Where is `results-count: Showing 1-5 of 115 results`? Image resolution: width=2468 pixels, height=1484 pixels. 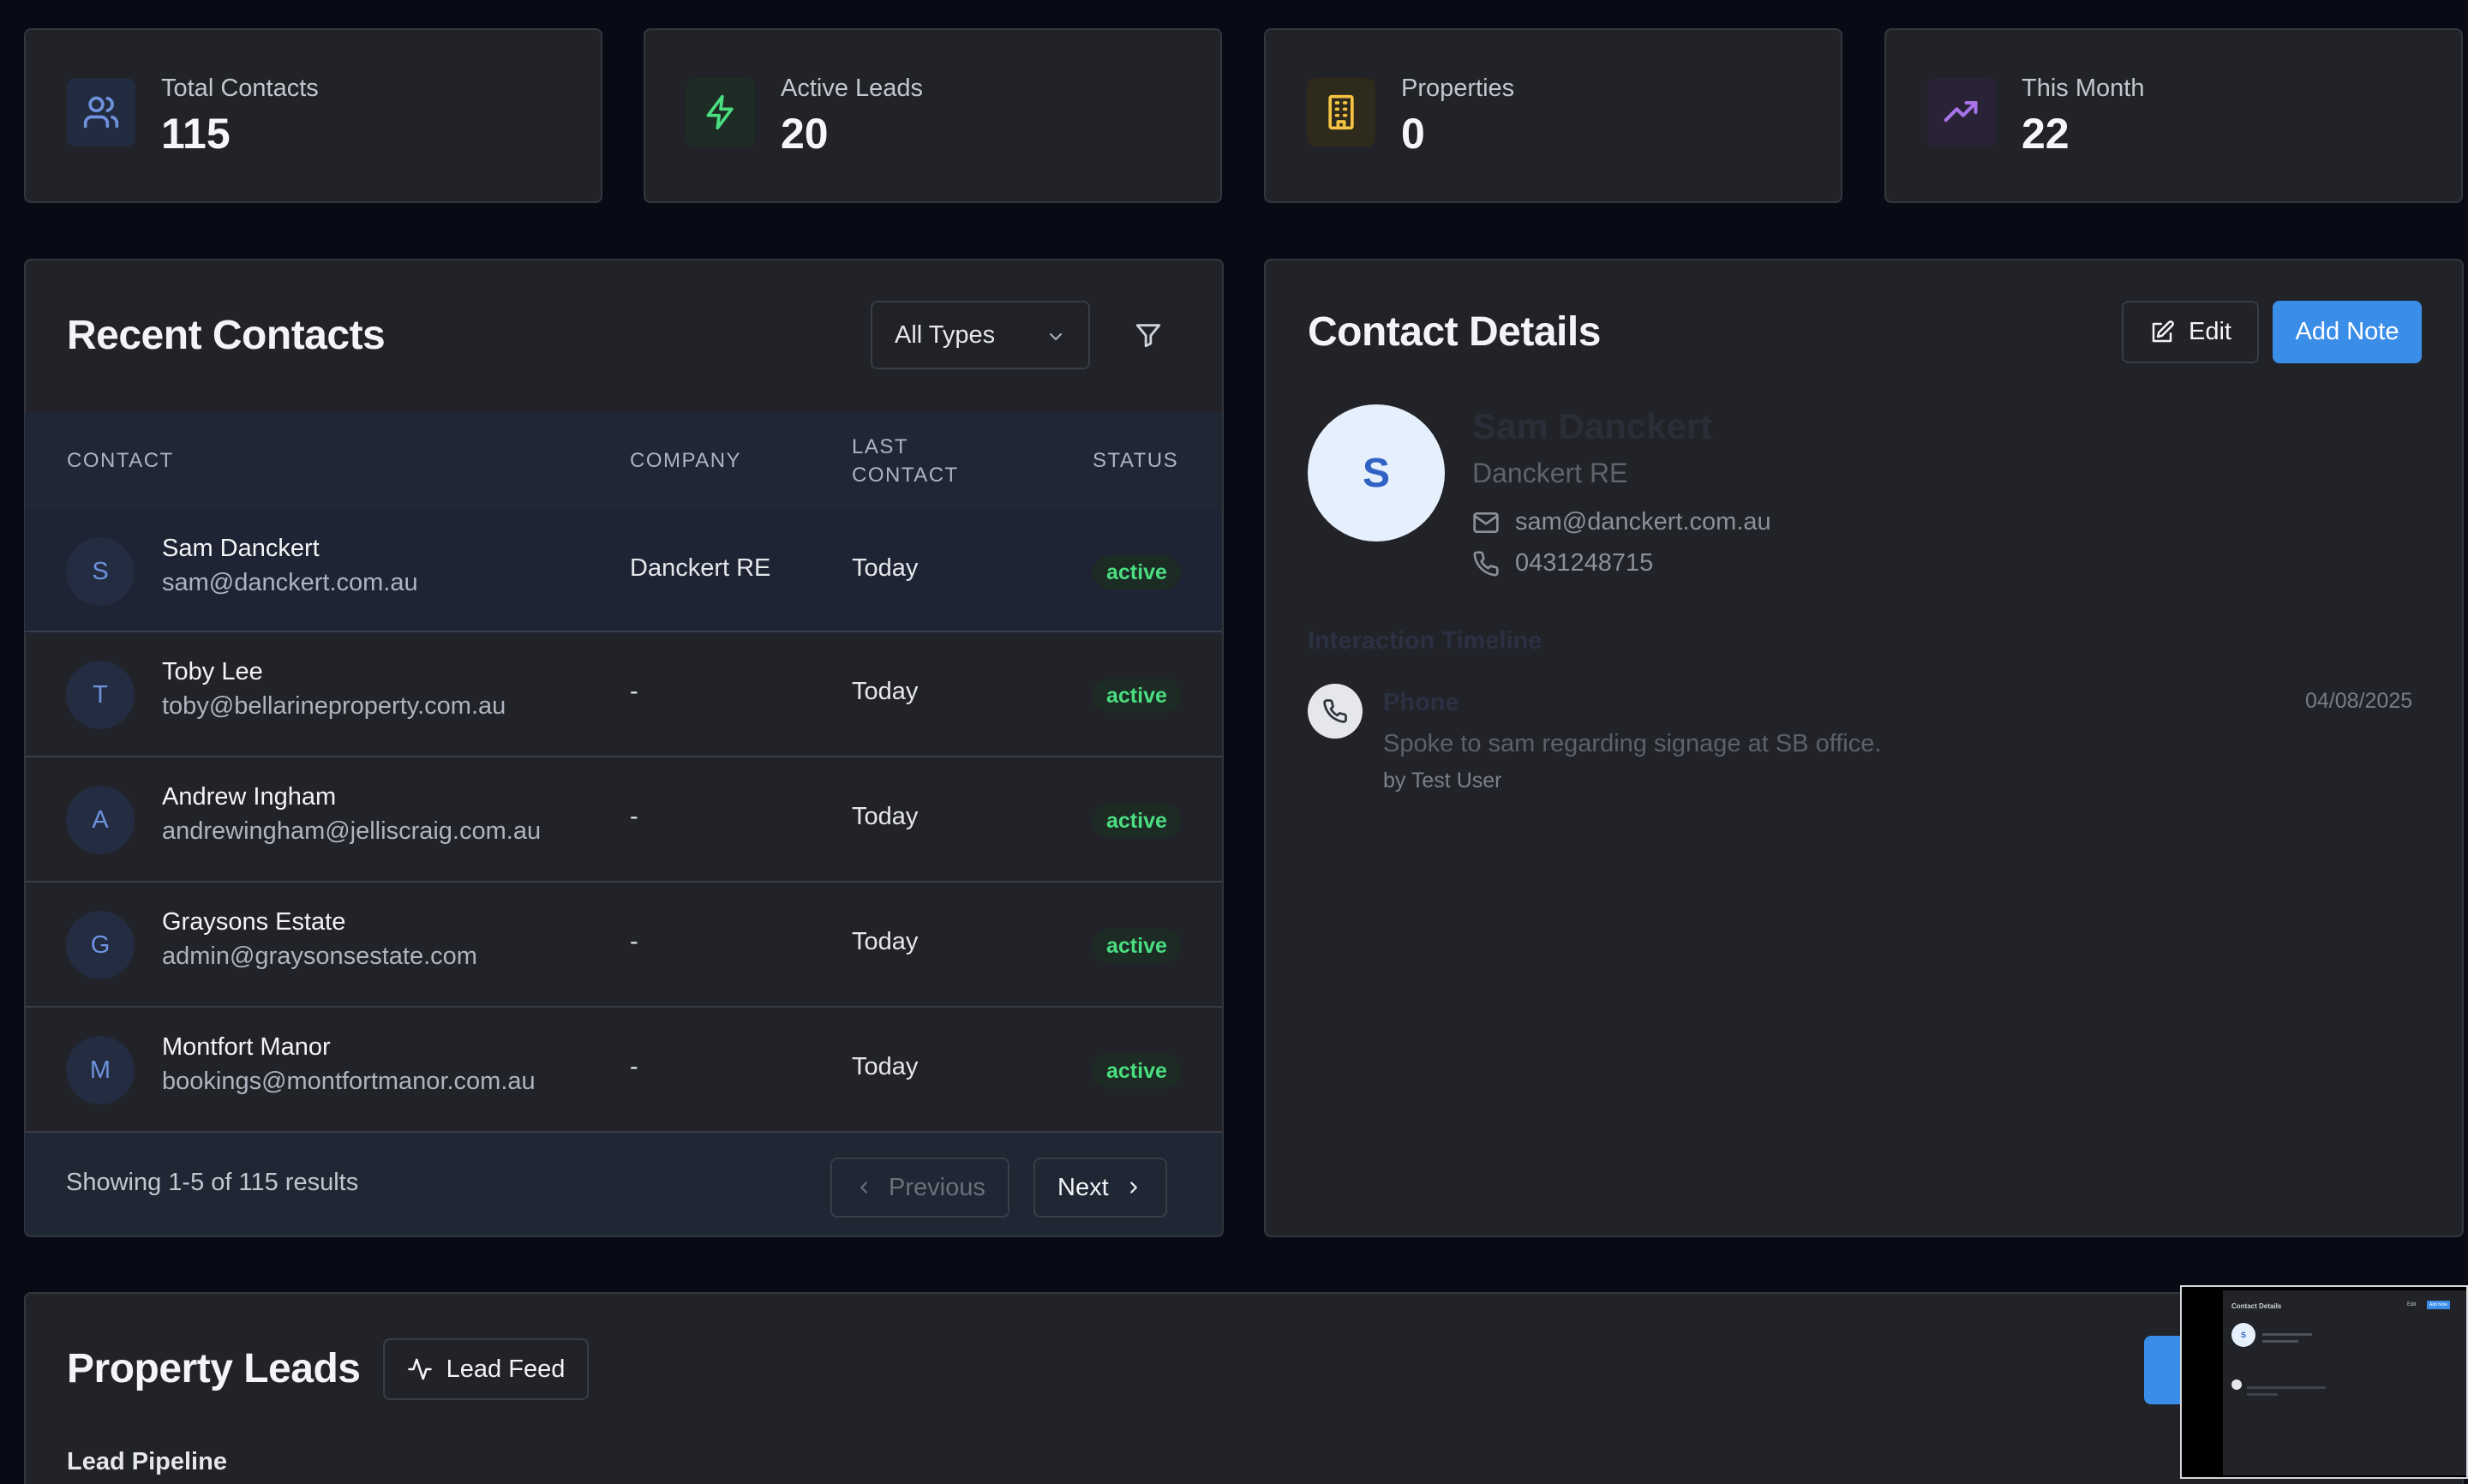 results-count: Showing 1-5 of 115 results is located at coordinates (212, 1182).